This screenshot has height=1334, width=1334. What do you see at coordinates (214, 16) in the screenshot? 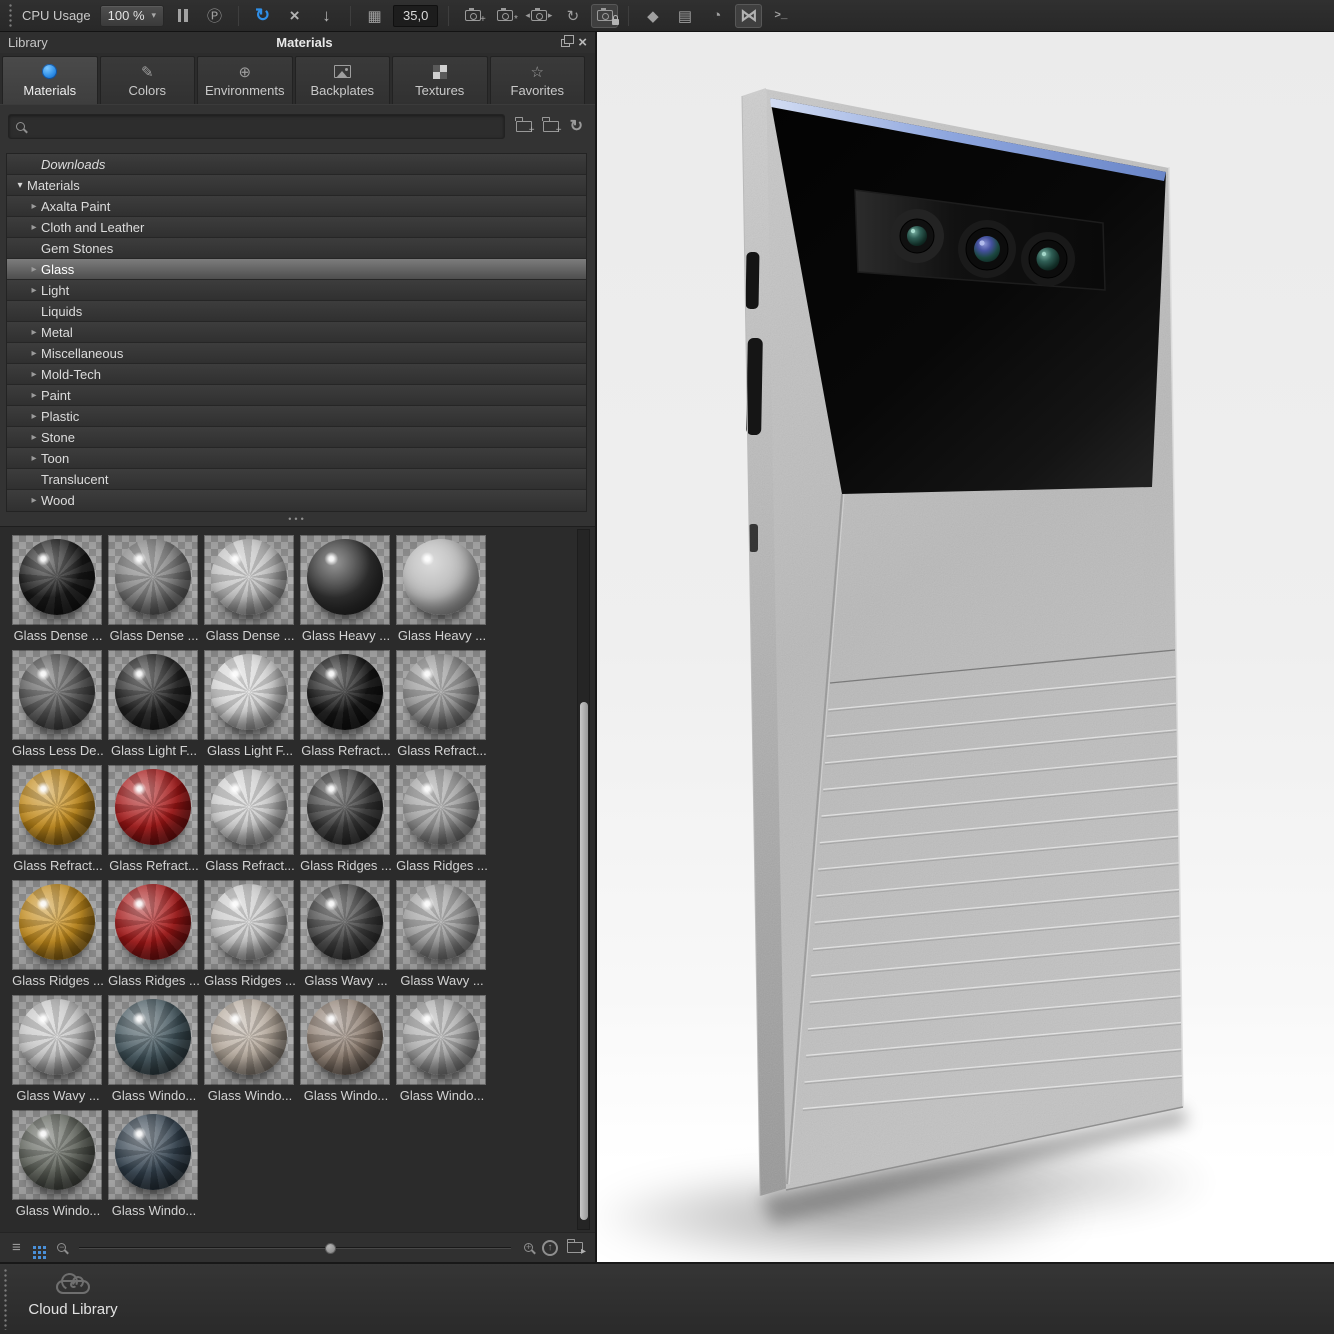
I see `performance-mode-button: Ⓟ` at bounding box center [214, 16].